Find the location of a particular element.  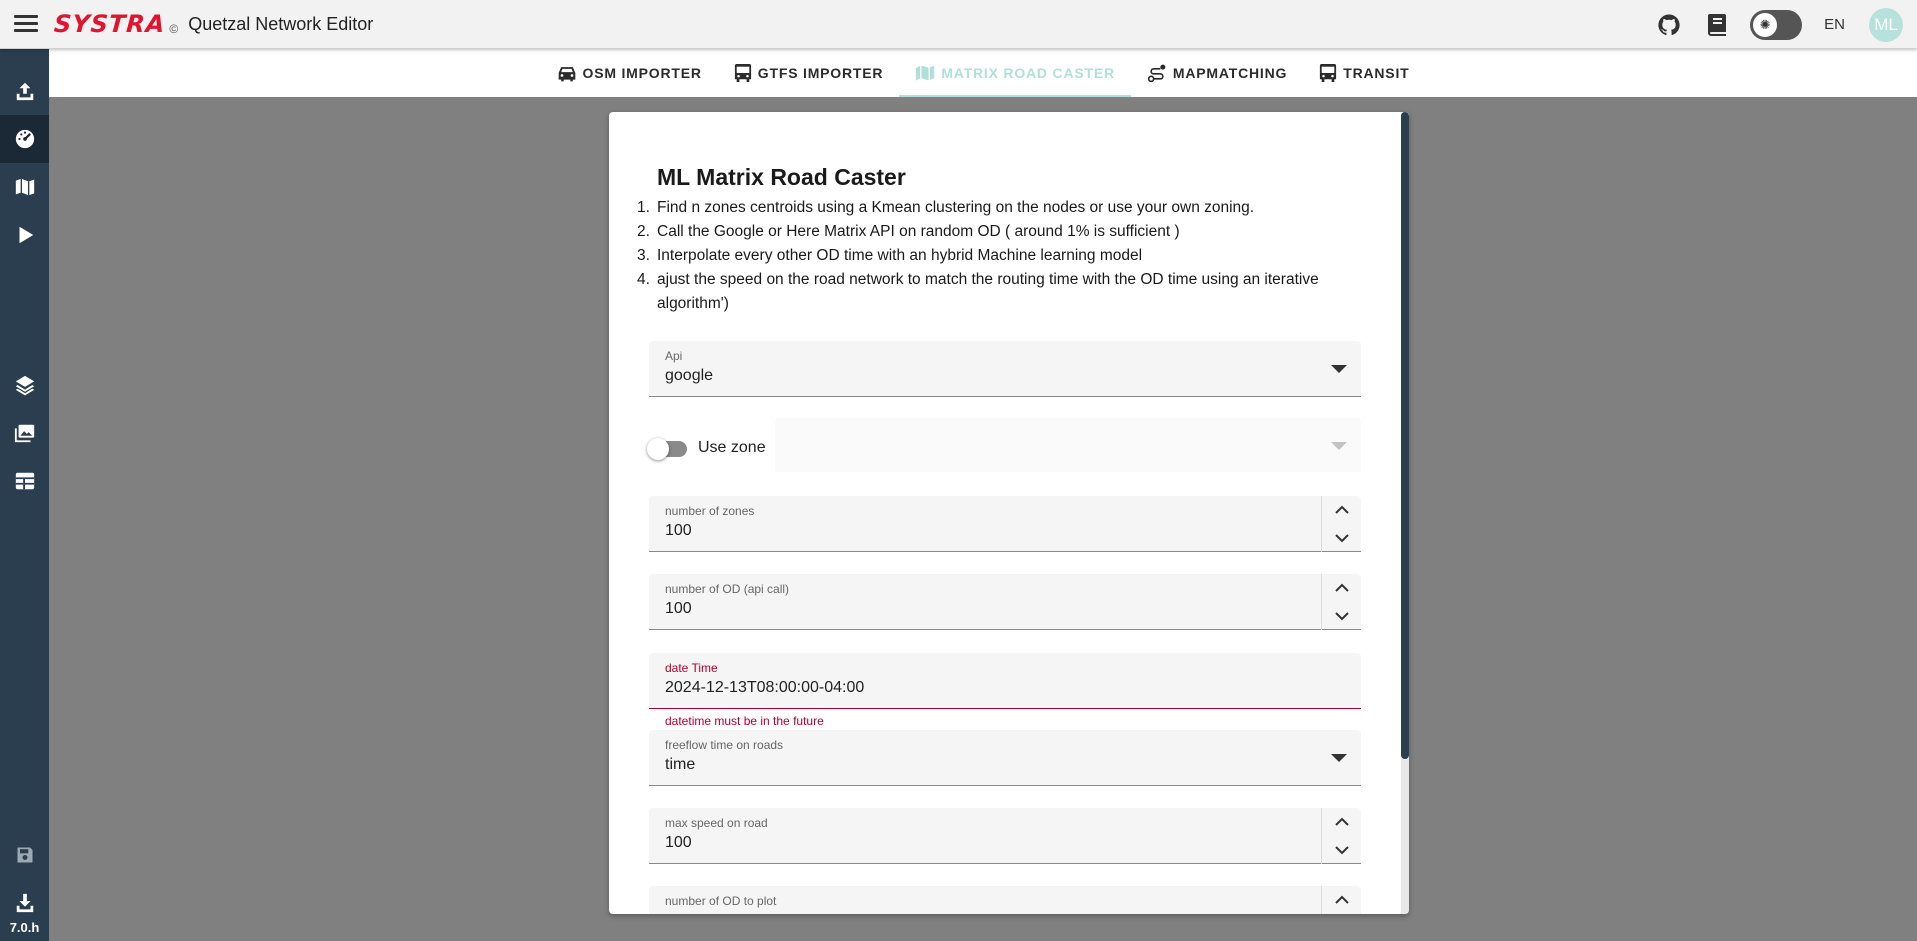

app-bar: SYSTRA © Quetzal Network Editor ✺ EN ML is located at coordinates (958, 24).